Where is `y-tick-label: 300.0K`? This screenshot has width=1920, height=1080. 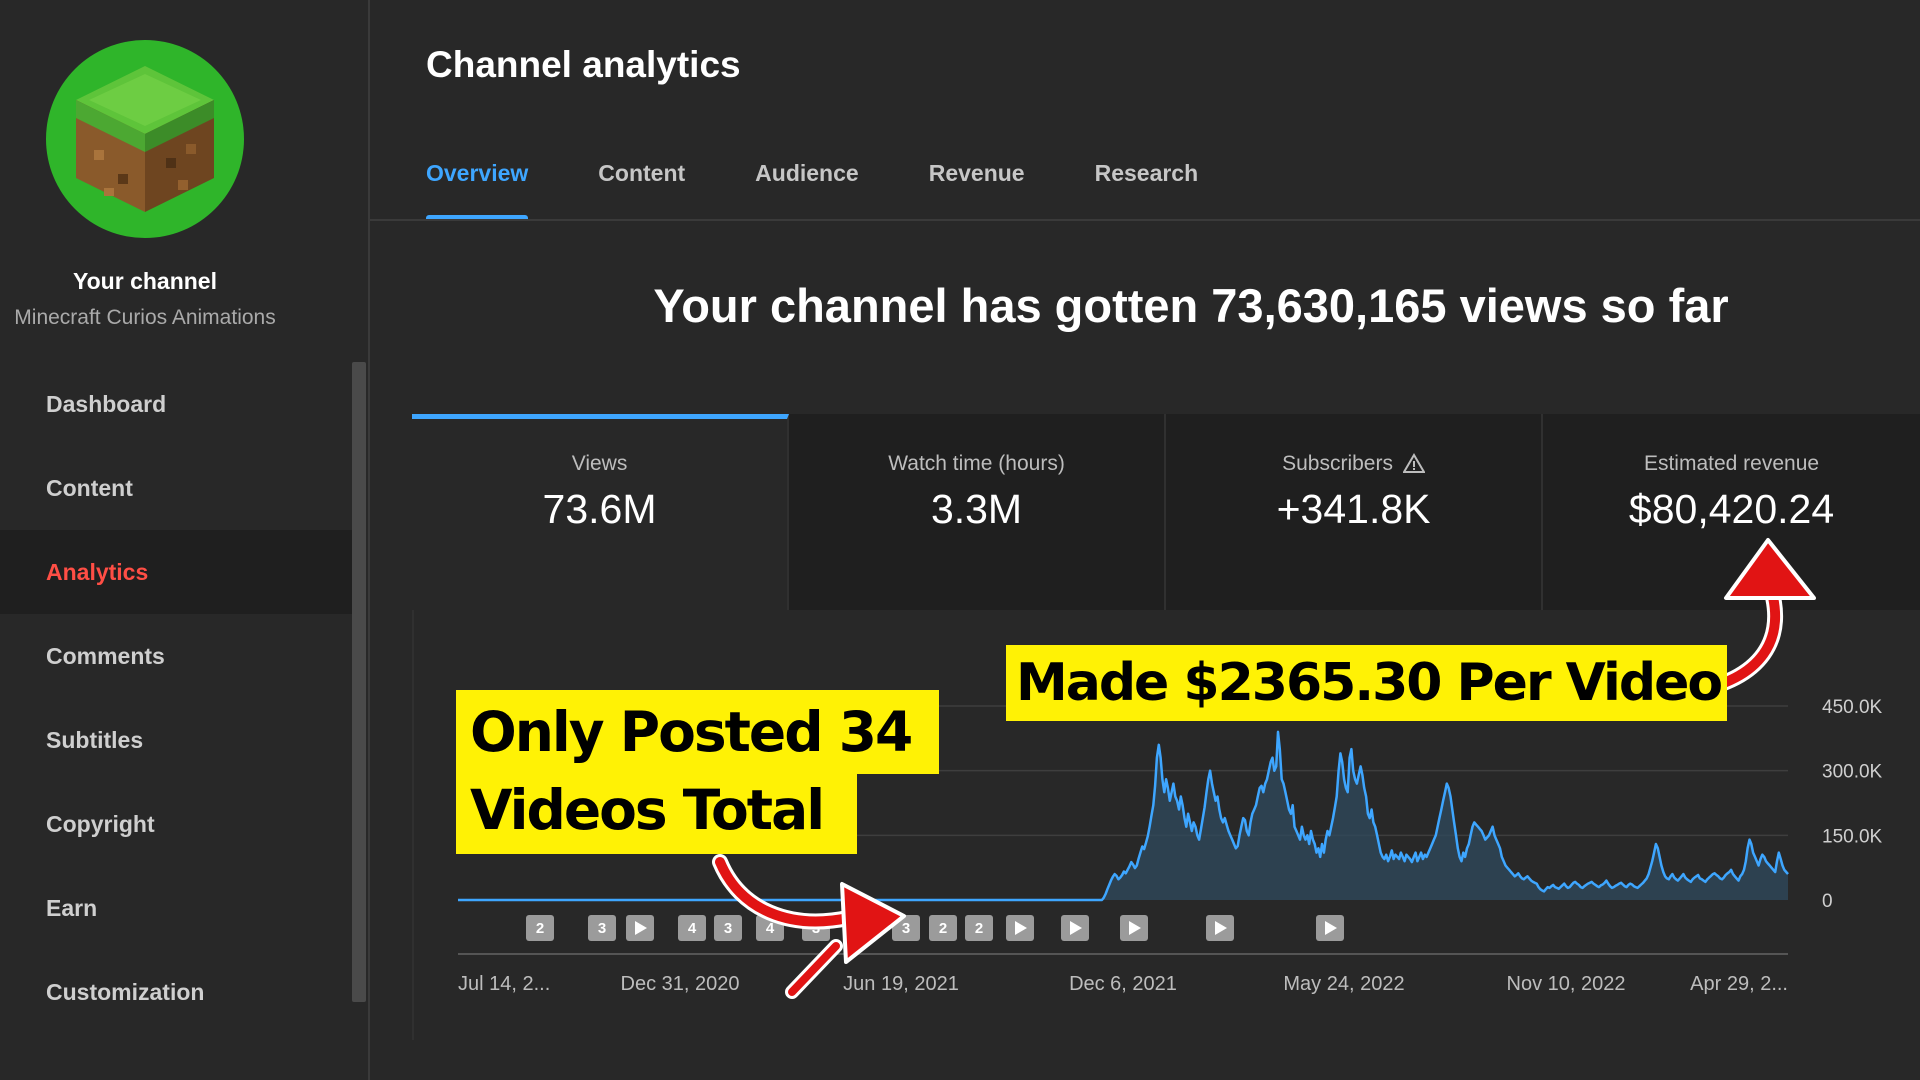
y-tick-label: 300.0K is located at coordinates (1852, 772).